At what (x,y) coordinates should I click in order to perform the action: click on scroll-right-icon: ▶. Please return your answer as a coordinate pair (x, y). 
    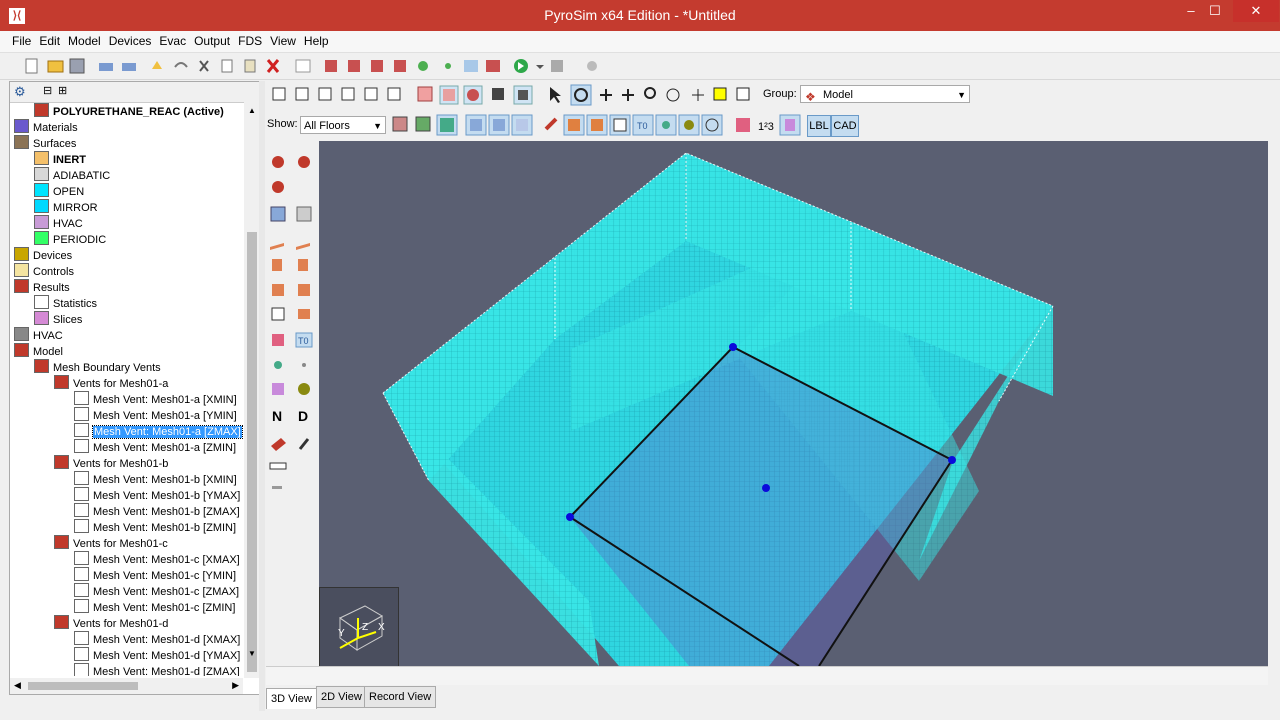
    Looking at the image, I should click on (235, 685).